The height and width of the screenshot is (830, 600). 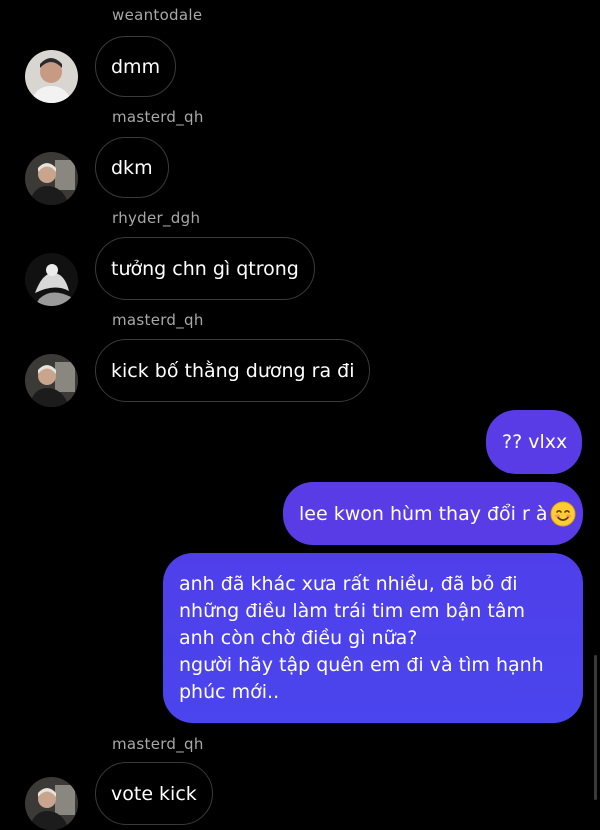 What do you see at coordinates (361, 665) in the screenshot?
I see `message-line: người hãy tập quên em đi và tìm hạnh` at bounding box center [361, 665].